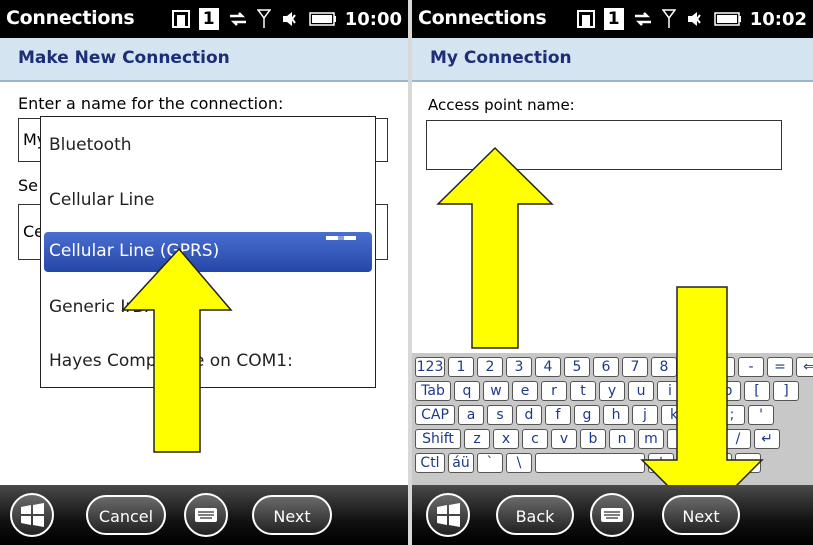  I want to click on softkey-bar: Back Next, so click(612, 515).